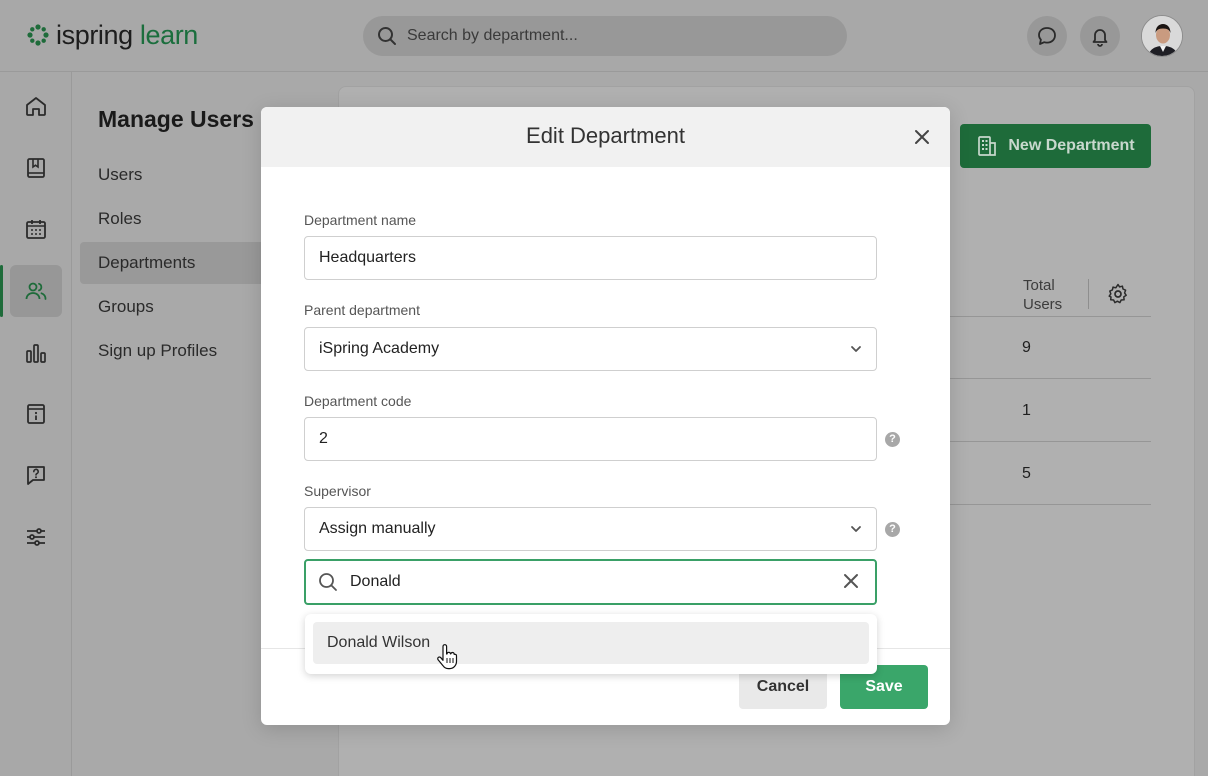 The image size is (1208, 776). I want to click on new-department-label: New Department, so click(1071, 145).